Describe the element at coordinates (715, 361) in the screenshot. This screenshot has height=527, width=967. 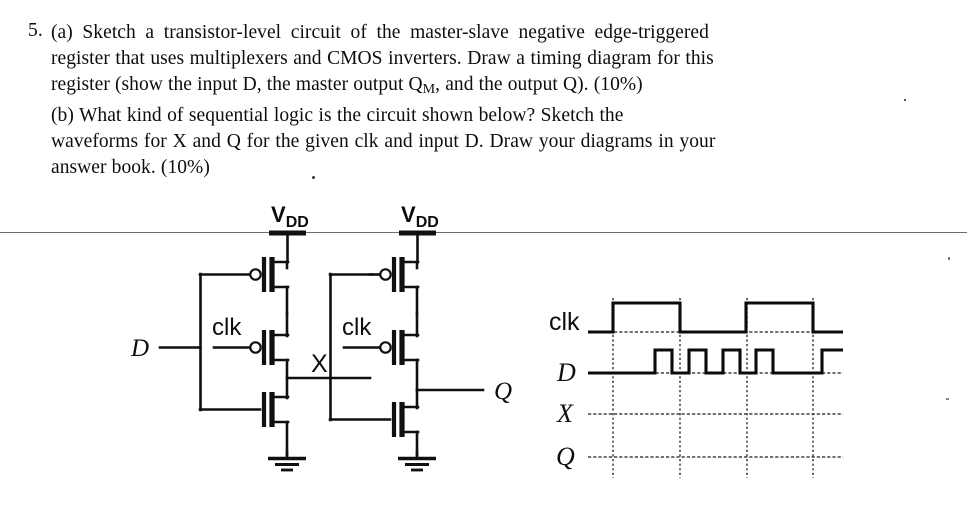
I see `waveform-d` at that location.